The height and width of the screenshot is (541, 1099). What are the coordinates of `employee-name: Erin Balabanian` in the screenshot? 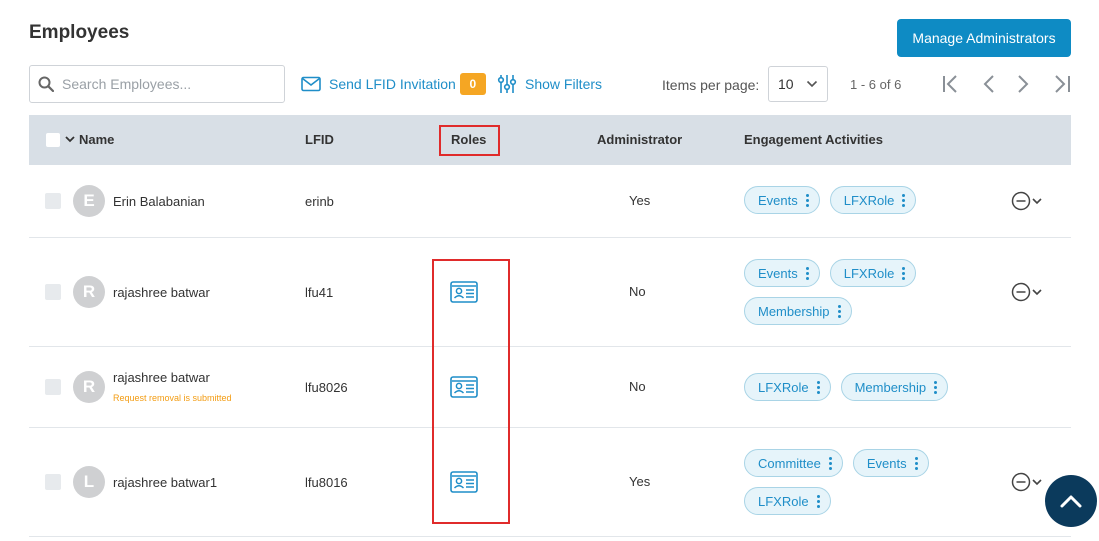 It's located at (159, 201).